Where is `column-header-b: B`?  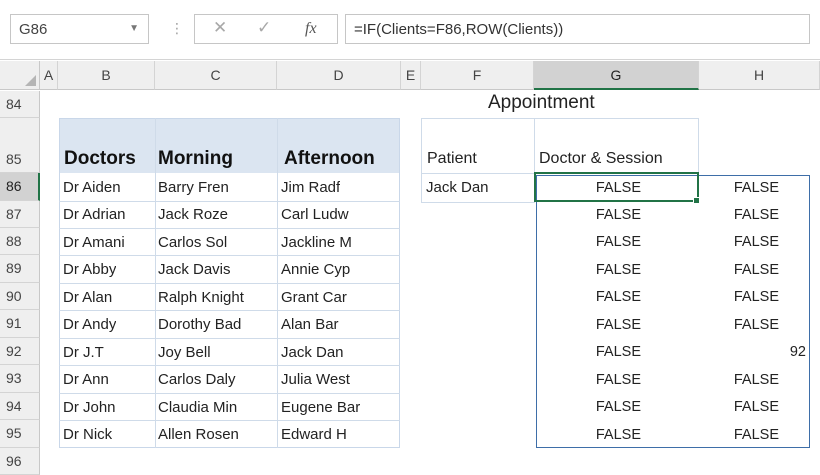 column-header-b: B is located at coordinates (106, 75).